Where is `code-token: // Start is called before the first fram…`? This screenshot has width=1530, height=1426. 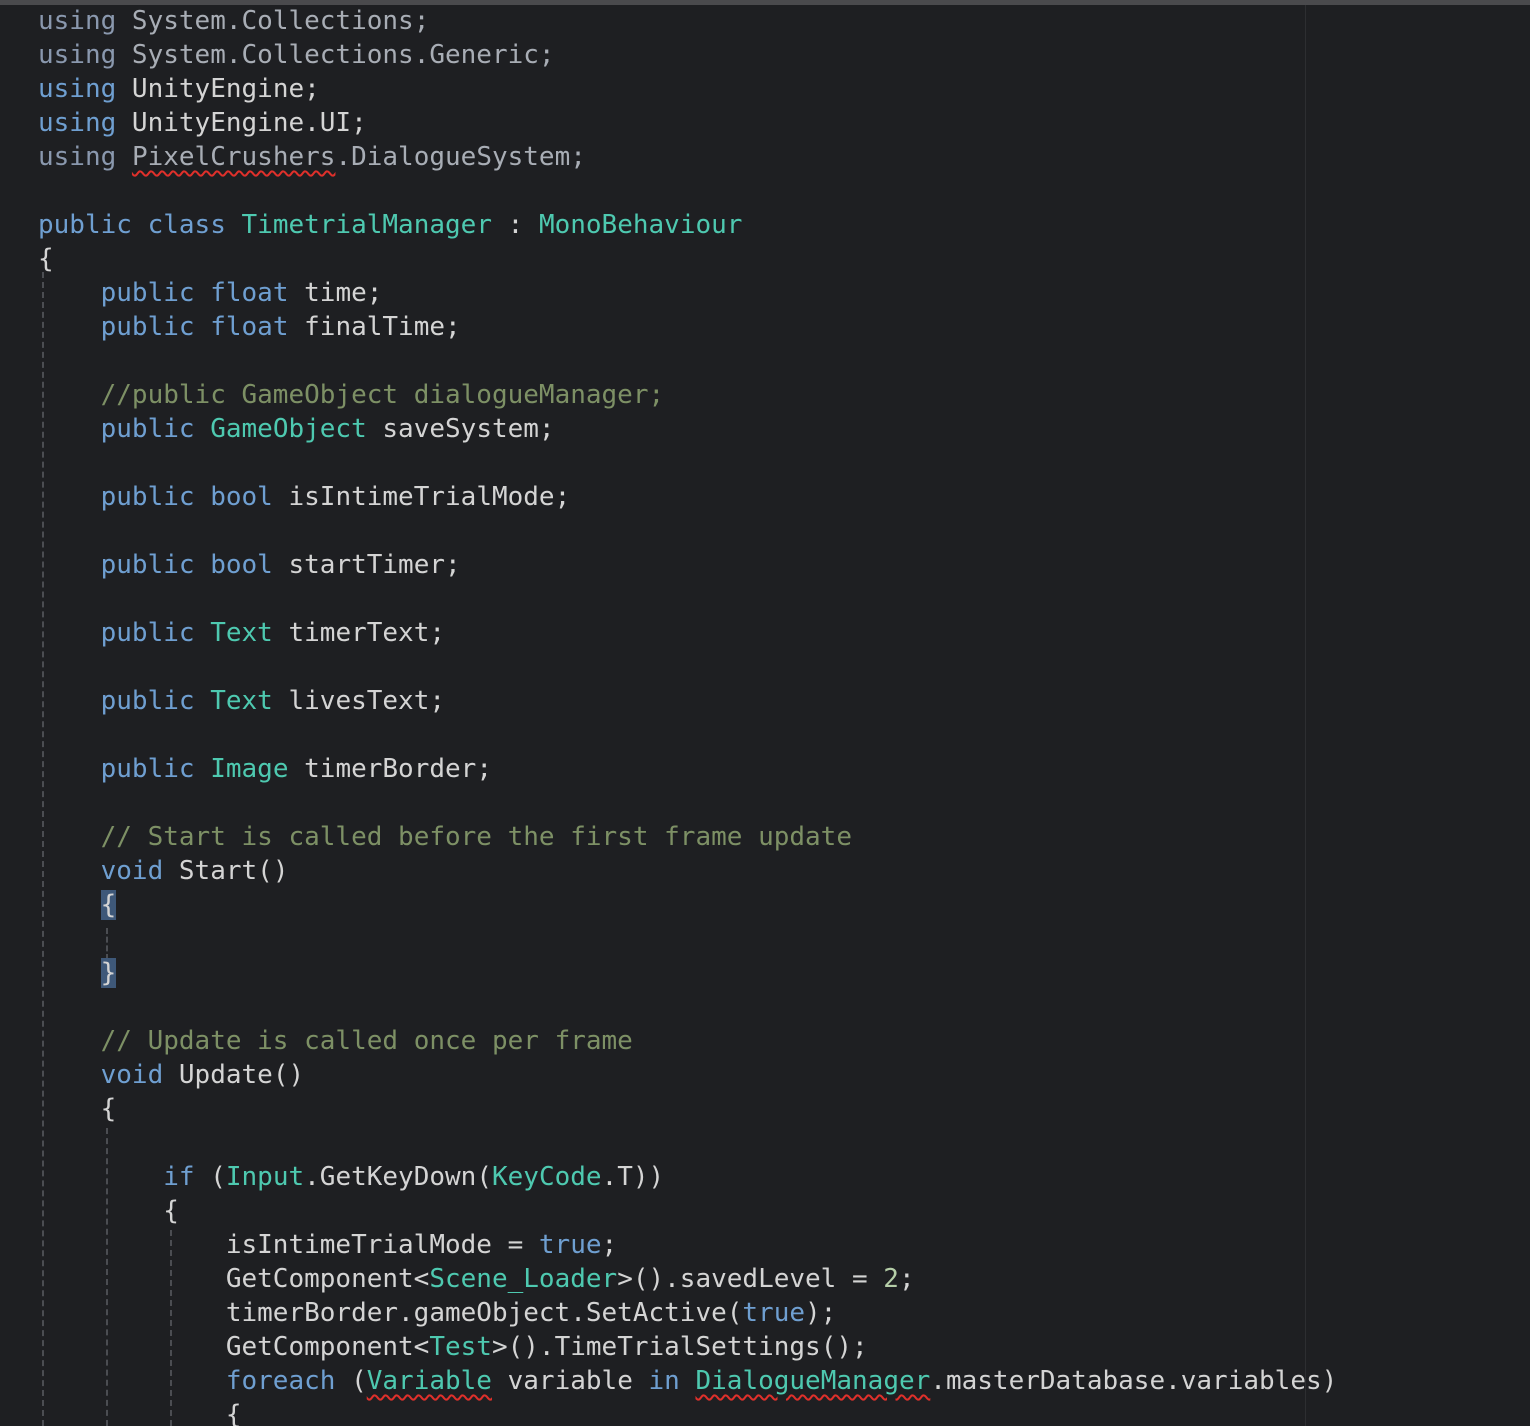
code-token: // Start is called before the first fram… is located at coordinates (476, 837).